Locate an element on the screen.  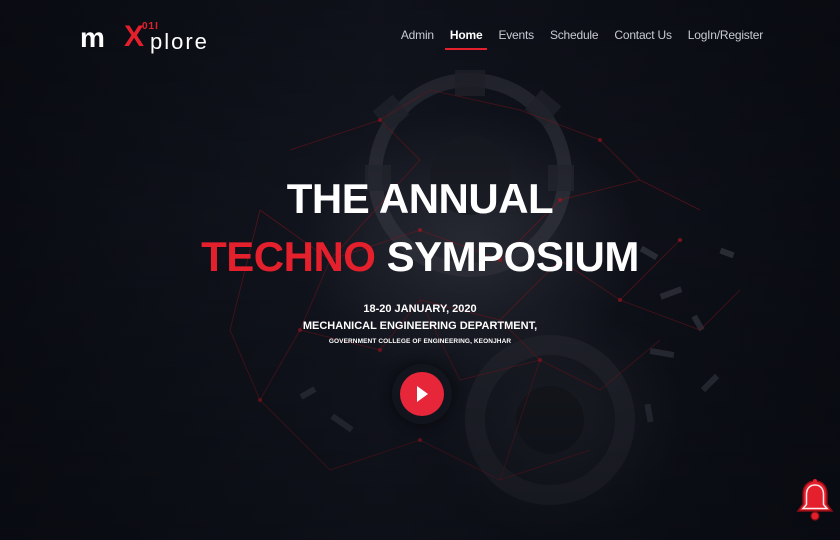
nav-item-schedule: Schedule is located at coordinates (574, 38).